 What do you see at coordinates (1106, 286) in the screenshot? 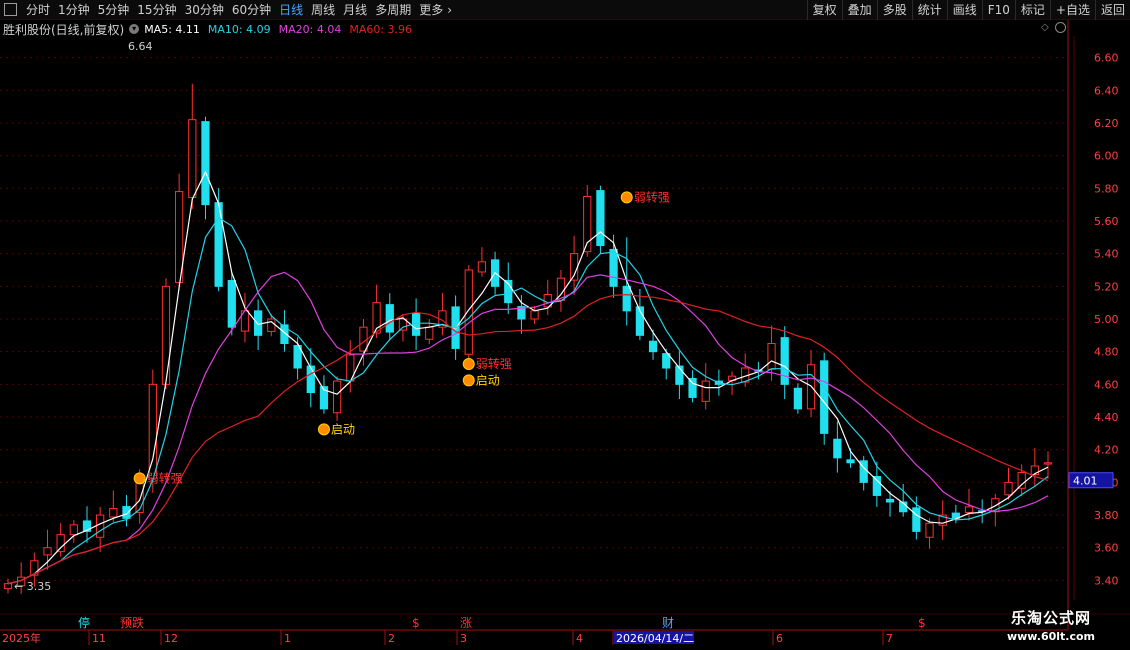
I see `y-tick-label: 5.20` at bounding box center [1106, 286].